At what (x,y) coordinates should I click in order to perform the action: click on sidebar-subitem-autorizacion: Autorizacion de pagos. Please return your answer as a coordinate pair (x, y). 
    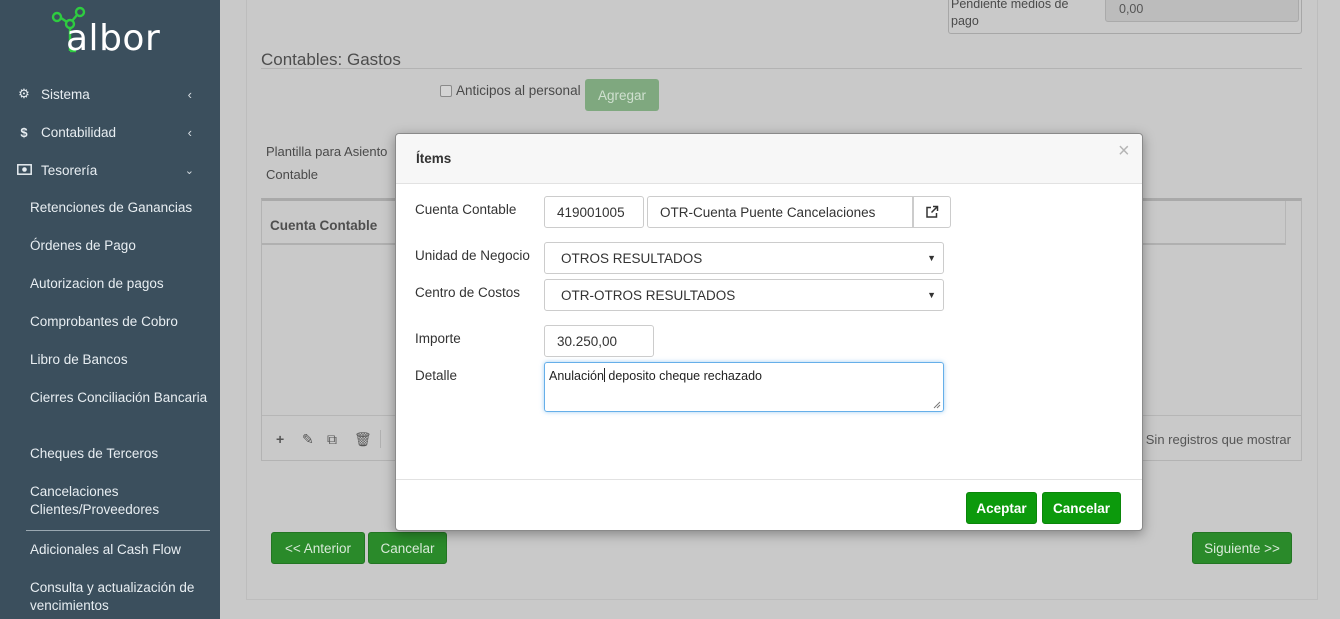
    Looking at the image, I should click on (120, 284).